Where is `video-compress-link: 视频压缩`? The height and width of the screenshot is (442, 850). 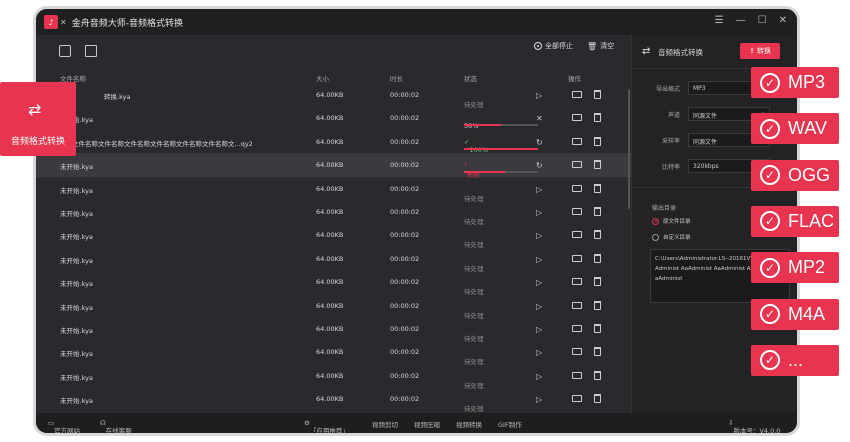 video-compress-link: 视频压缩 is located at coordinates (427, 424).